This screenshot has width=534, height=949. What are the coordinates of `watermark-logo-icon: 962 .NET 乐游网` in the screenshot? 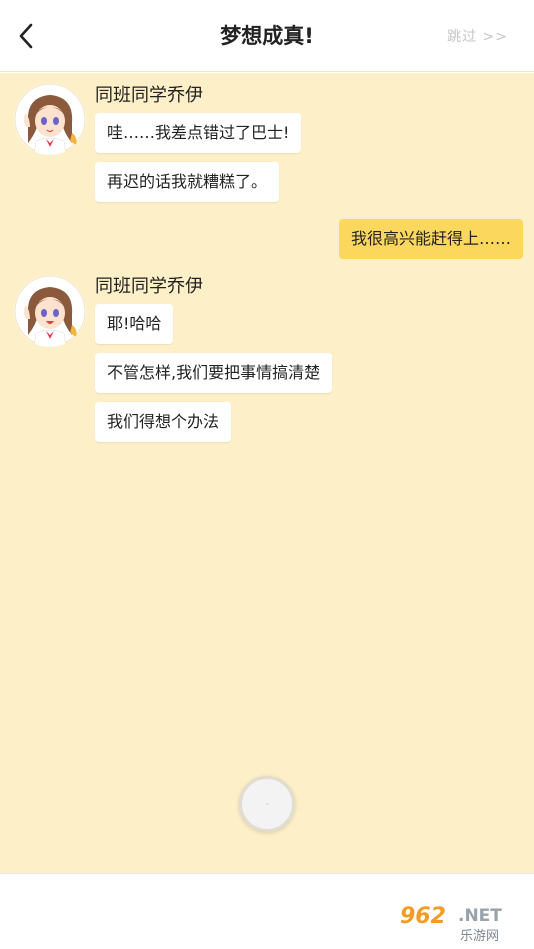 It's located at (461, 922).